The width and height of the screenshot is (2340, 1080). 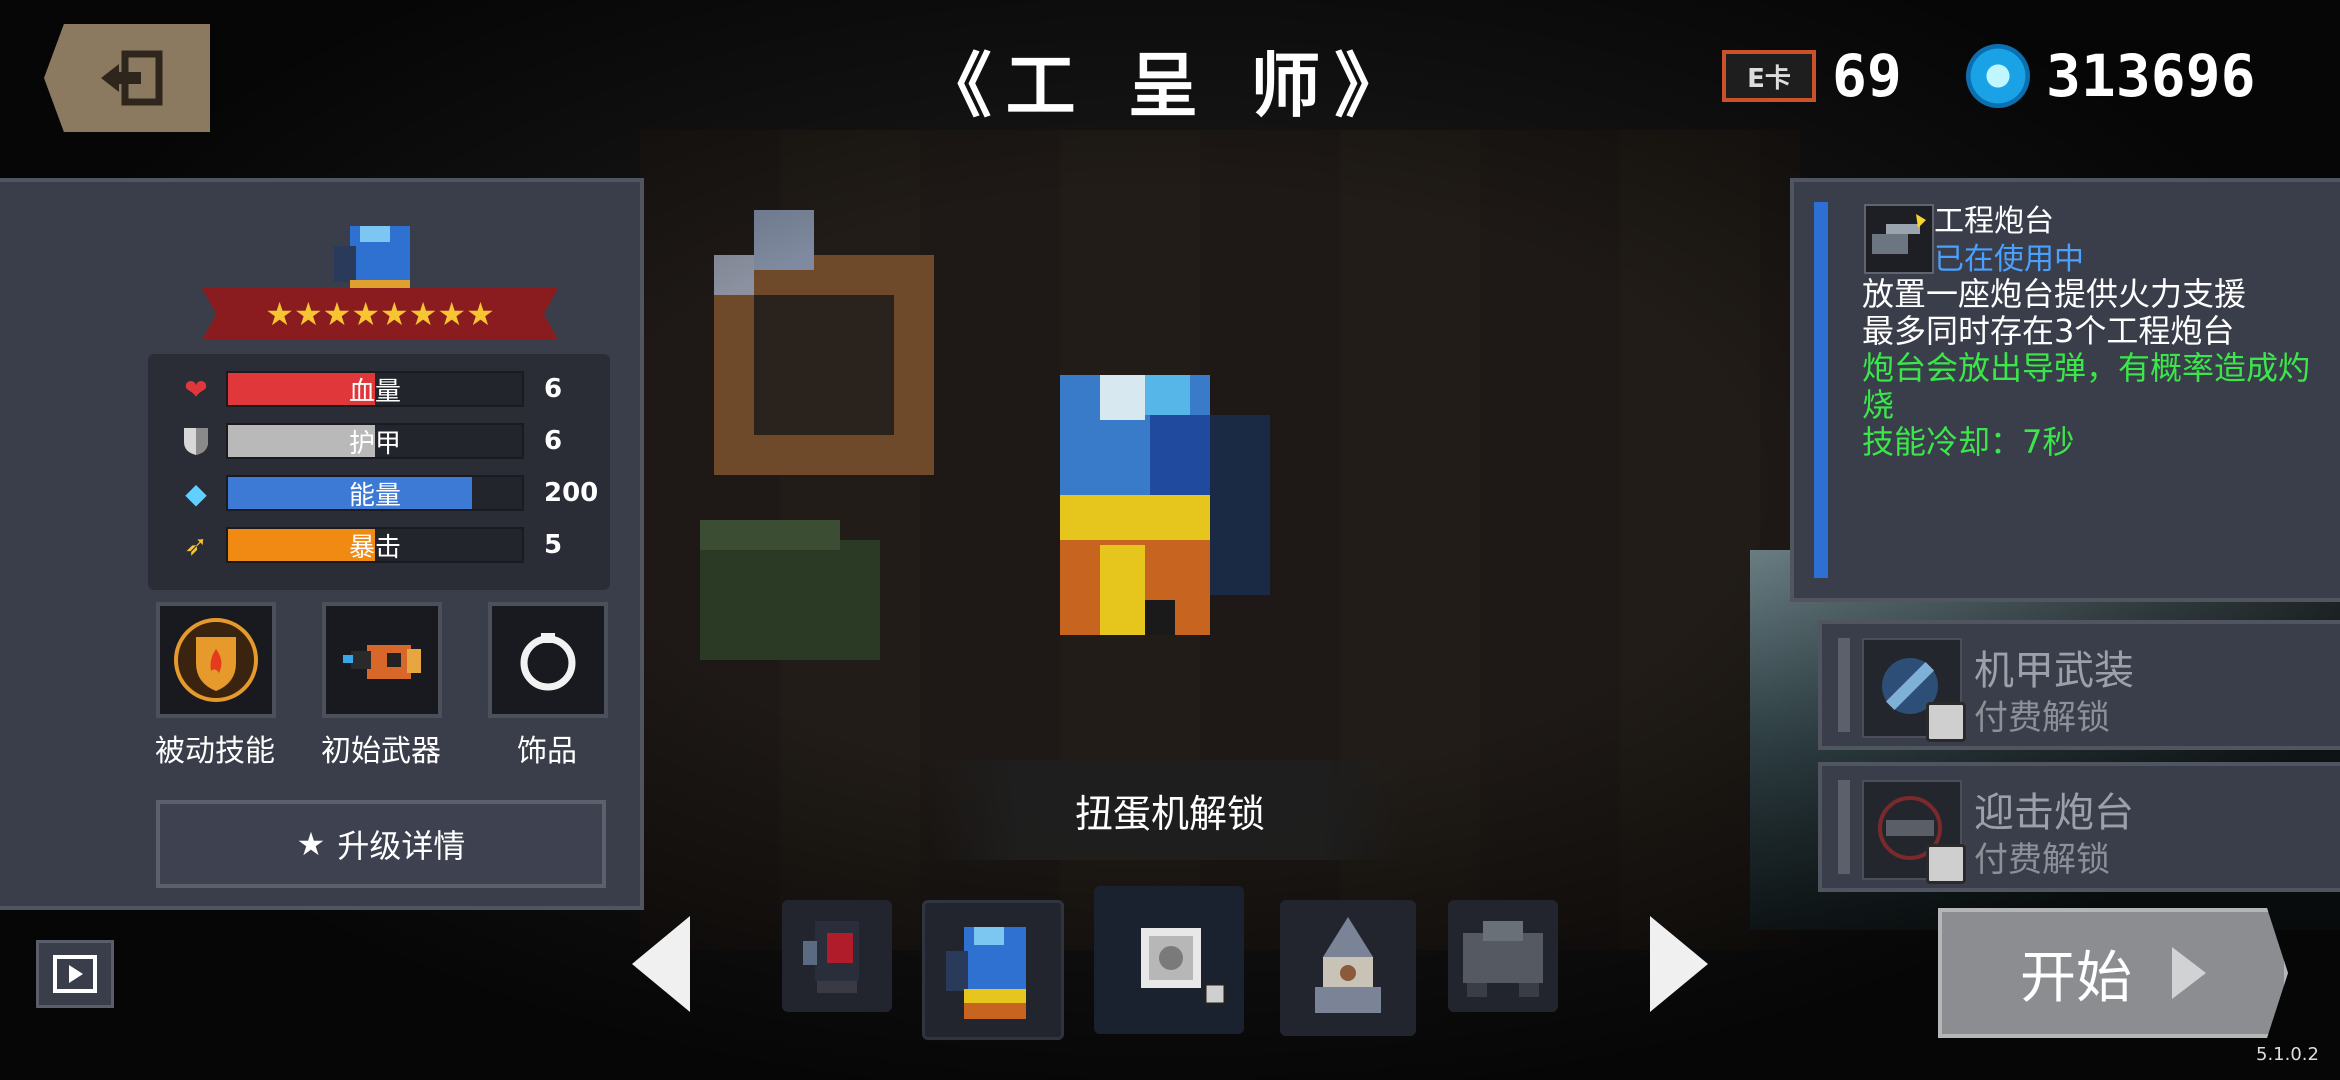 I want to click on skill-desc-line: 炮台会放出导弹，有概率造成灼烧, so click(x=2086, y=386).